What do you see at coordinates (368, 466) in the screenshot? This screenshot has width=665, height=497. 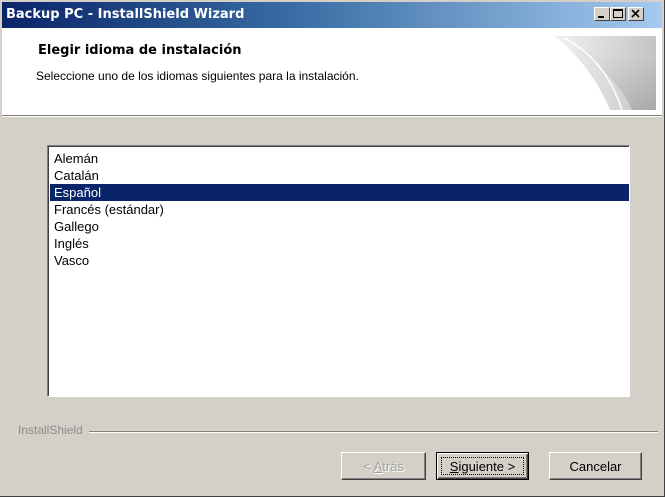 I see `back-prefix: <` at bounding box center [368, 466].